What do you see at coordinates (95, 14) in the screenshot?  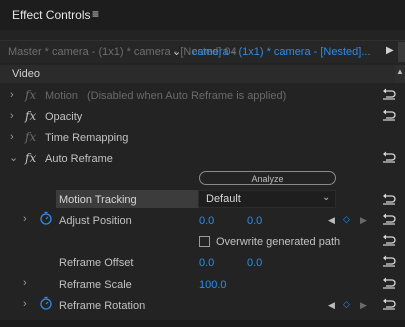 I see `panel-menu-icon: ≡` at bounding box center [95, 14].